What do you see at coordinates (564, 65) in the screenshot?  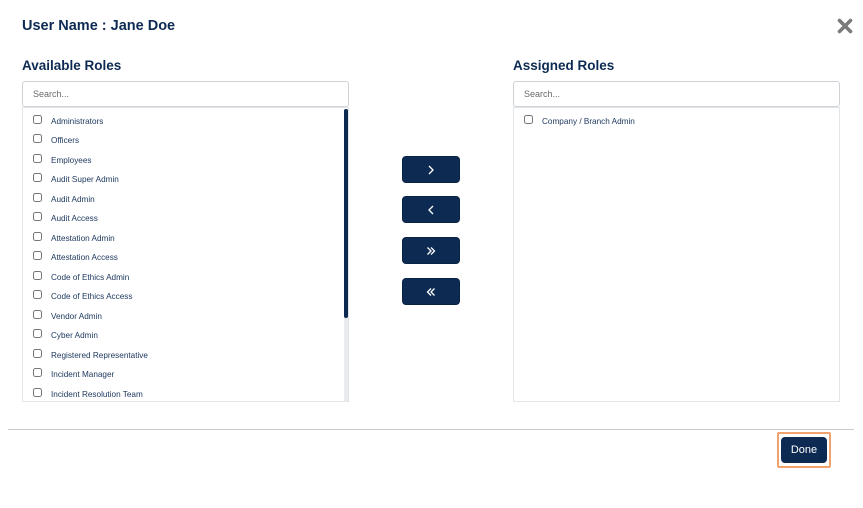 I see `assigned-roles-heading: Assigned Roles` at bounding box center [564, 65].